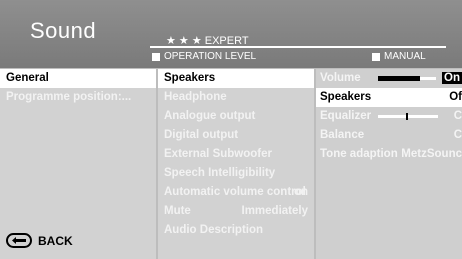 This screenshot has width=462, height=259. I want to click on mute-value: Immediately, so click(274, 211).